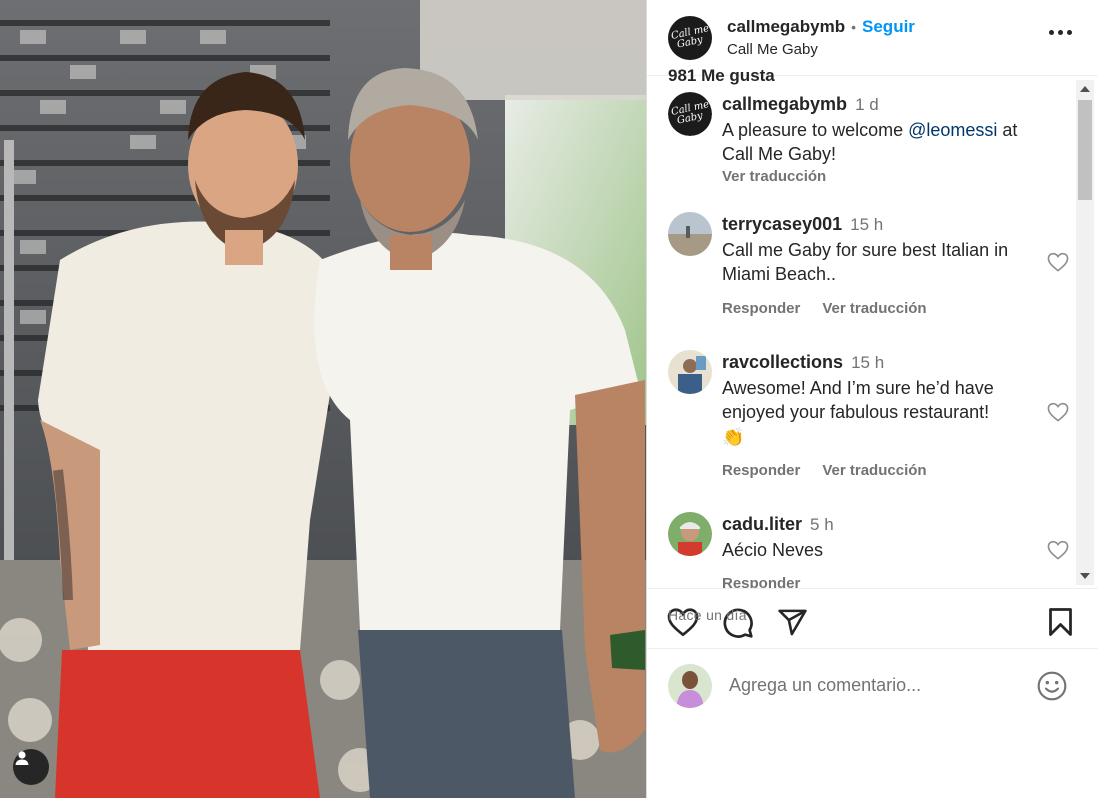 The height and width of the screenshot is (798, 1098). I want to click on comment-username: terrycasey001, so click(782, 224).